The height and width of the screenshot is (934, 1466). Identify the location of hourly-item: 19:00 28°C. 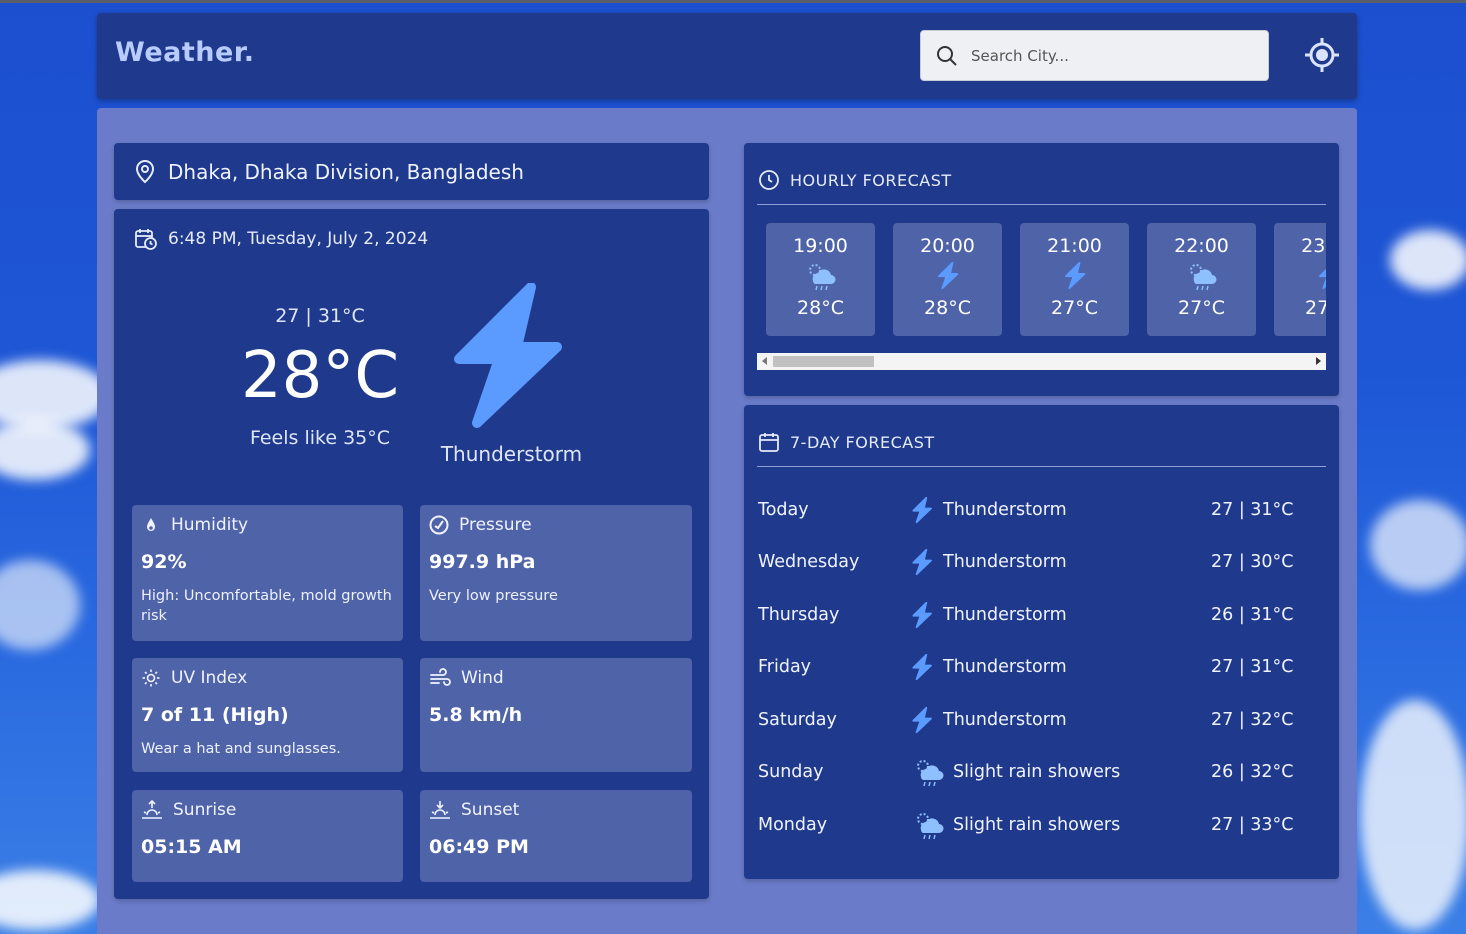
(820, 279).